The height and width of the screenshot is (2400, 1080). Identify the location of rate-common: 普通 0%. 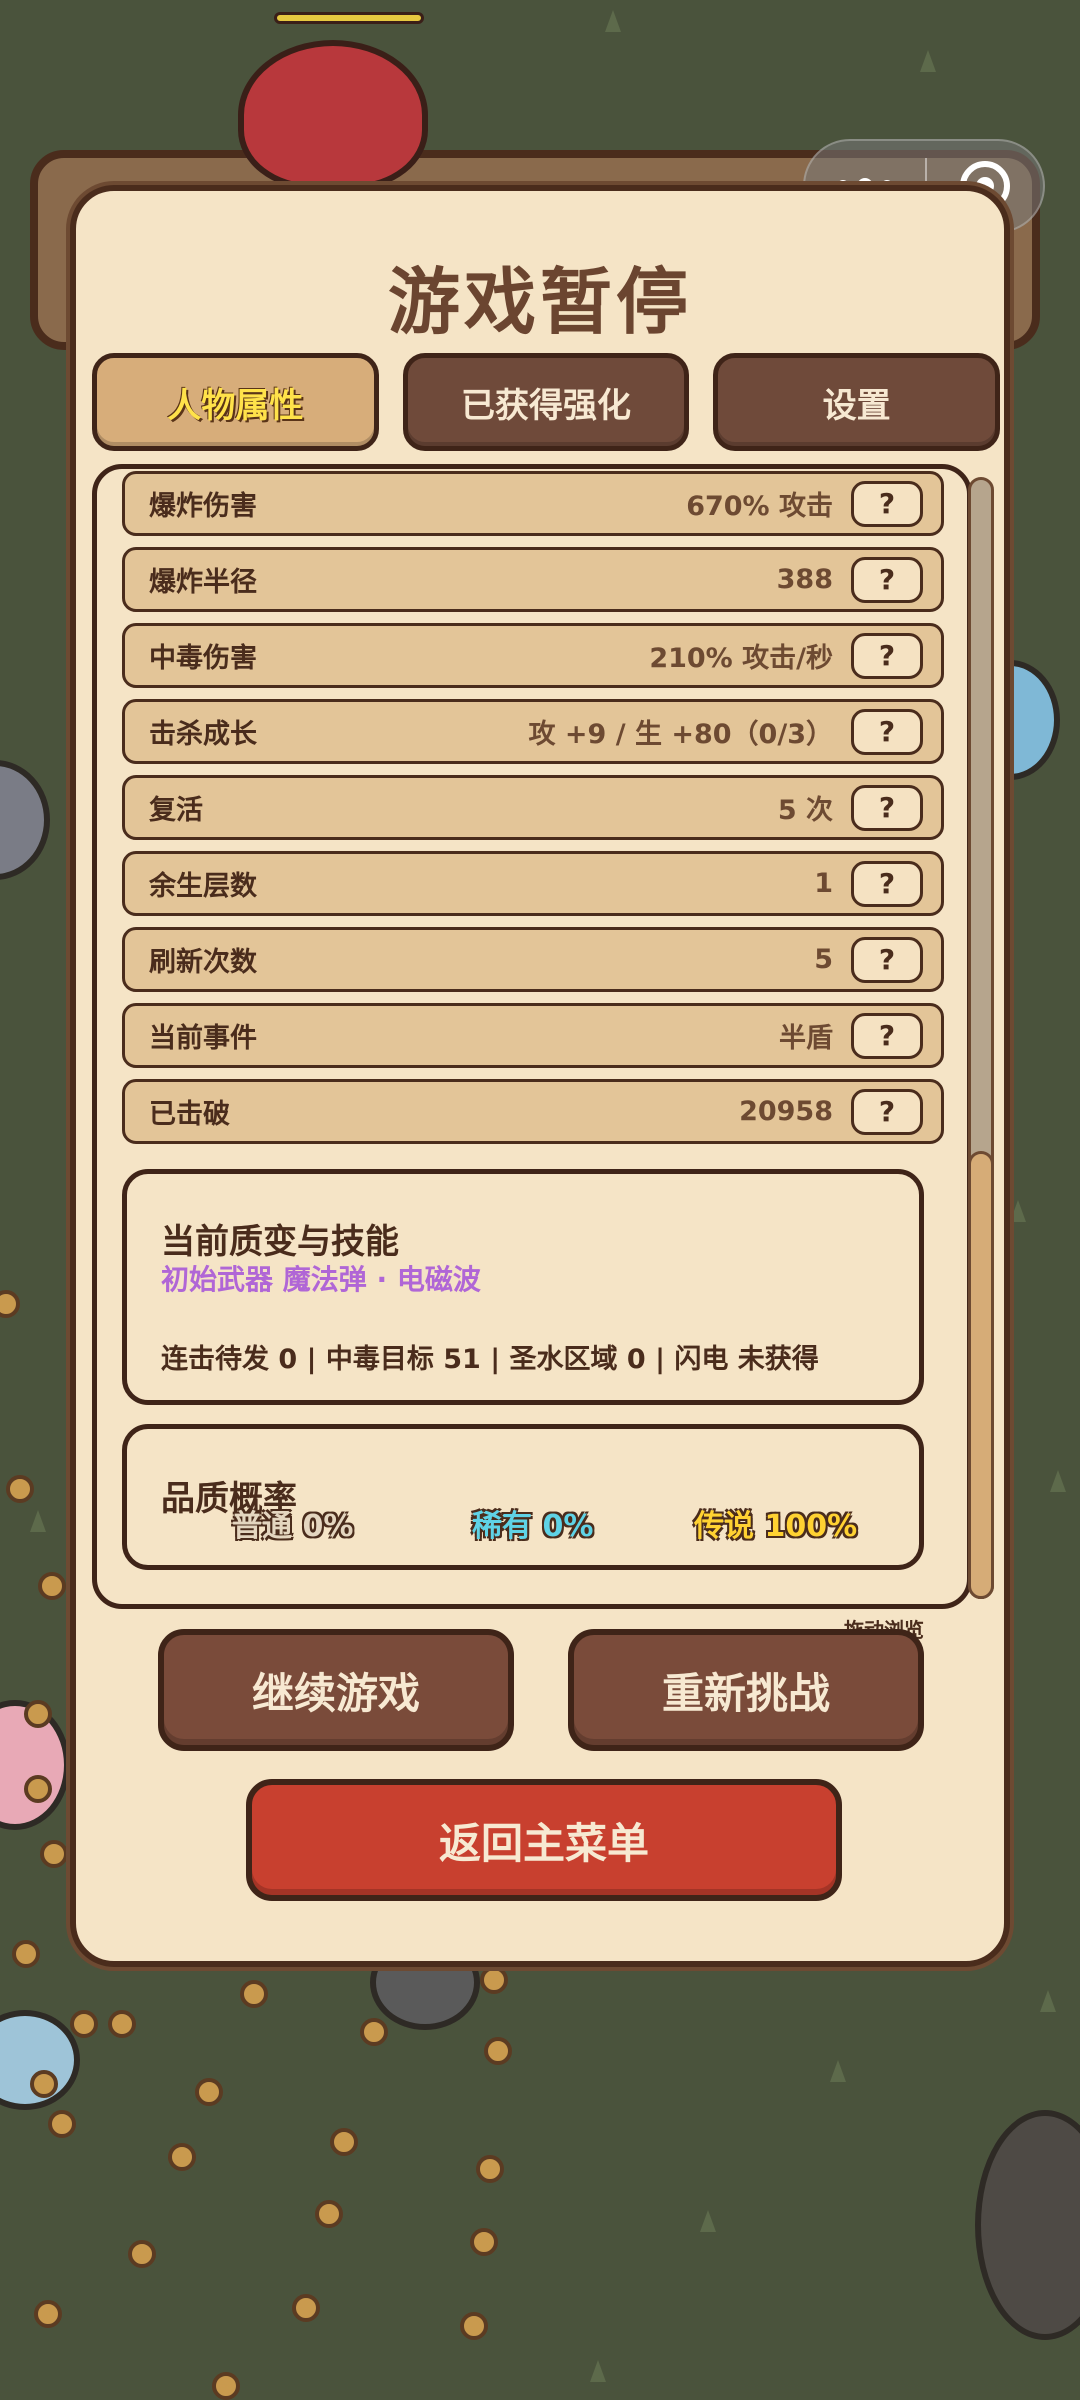
(293, 1526).